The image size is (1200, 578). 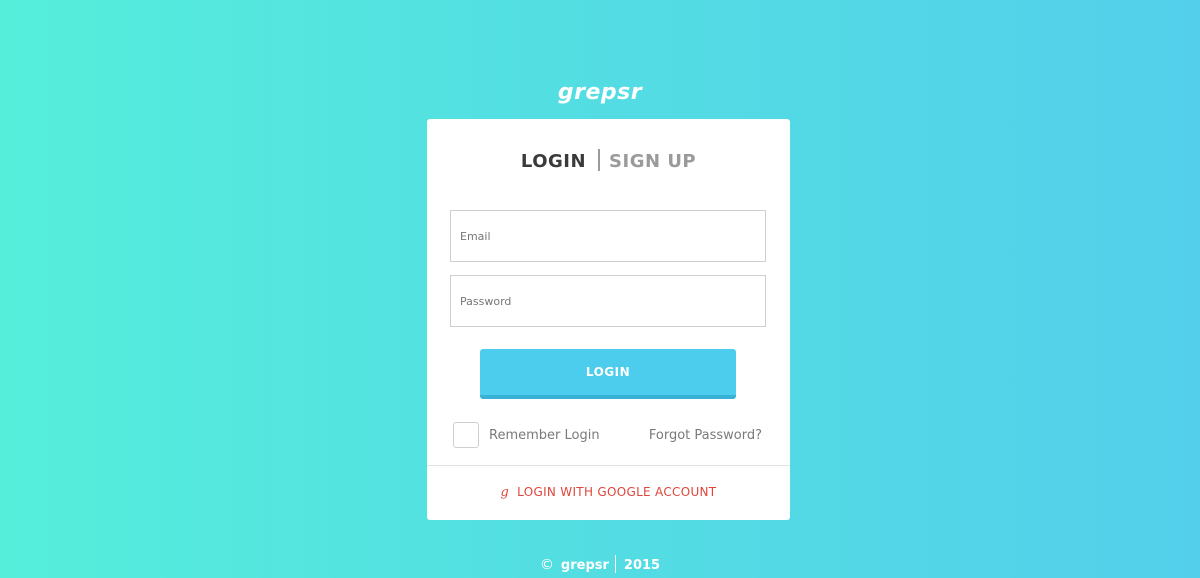 I want to click on password-input, so click(x=600, y=301).